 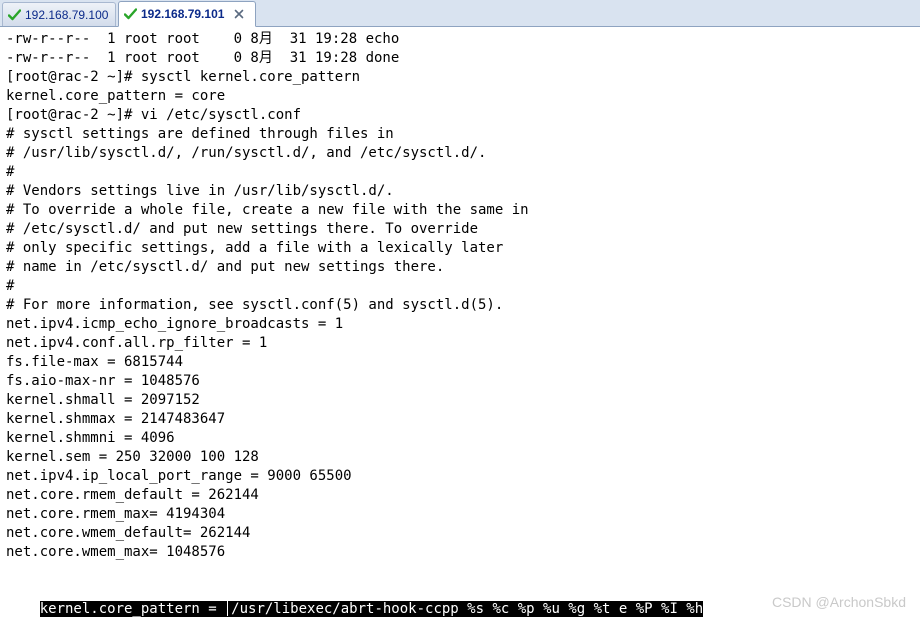 I want to click on tab-label: 192.168.79.100, so click(x=67, y=14).